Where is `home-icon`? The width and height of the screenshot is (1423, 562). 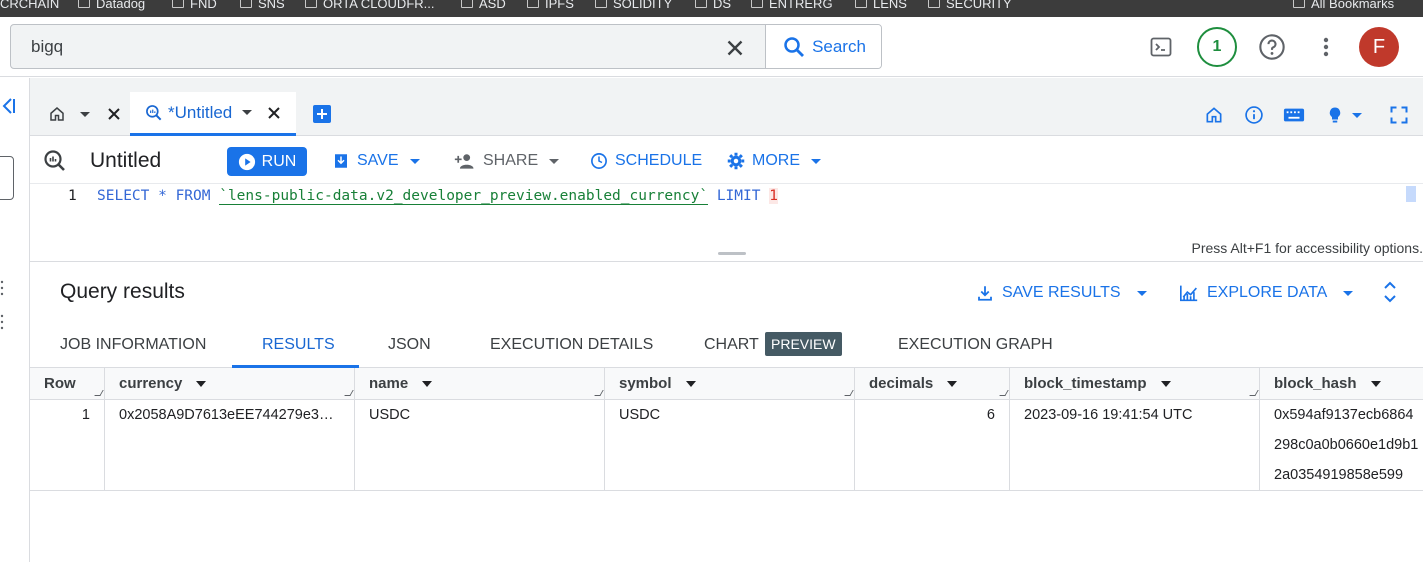
home-icon is located at coordinates (1214, 117).